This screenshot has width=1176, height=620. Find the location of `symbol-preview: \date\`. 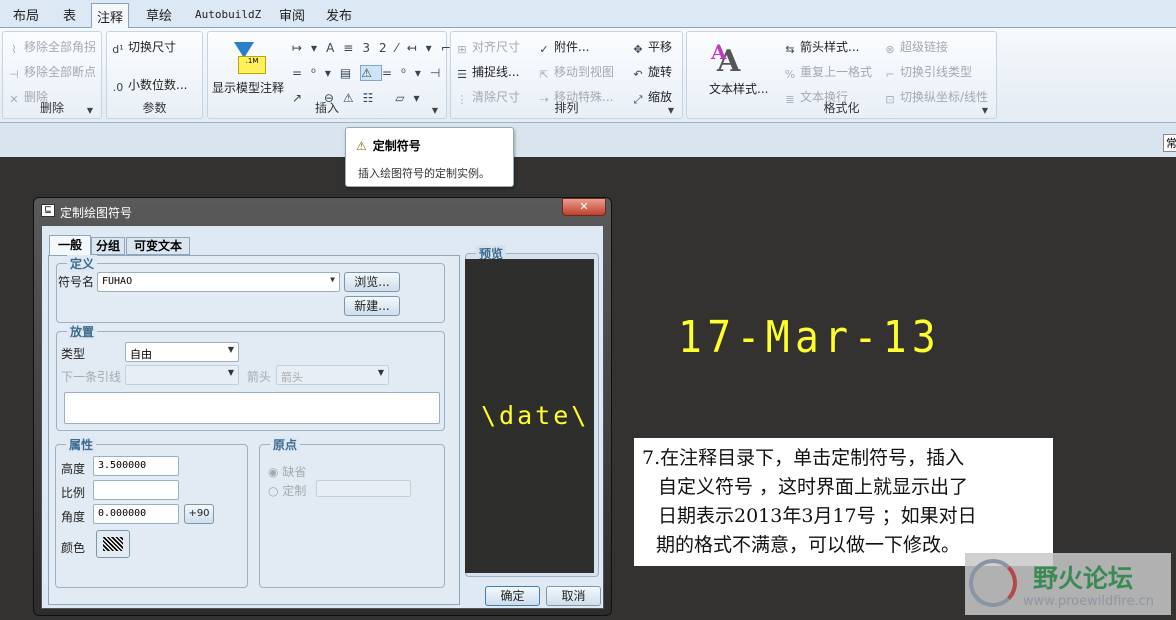

symbol-preview: \date\ is located at coordinates (529, 416).